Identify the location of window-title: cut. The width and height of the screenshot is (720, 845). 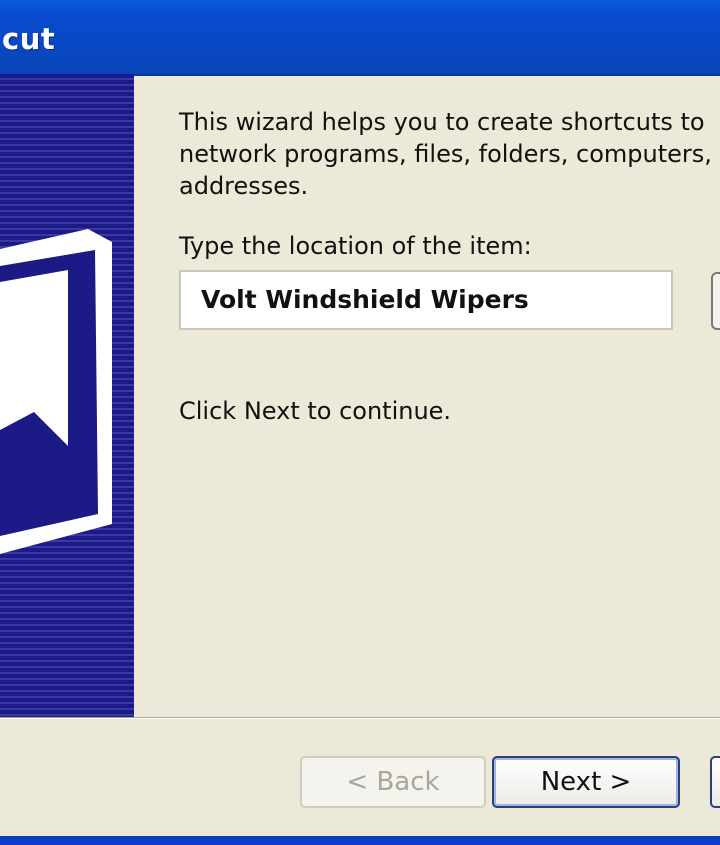
(29, 39).